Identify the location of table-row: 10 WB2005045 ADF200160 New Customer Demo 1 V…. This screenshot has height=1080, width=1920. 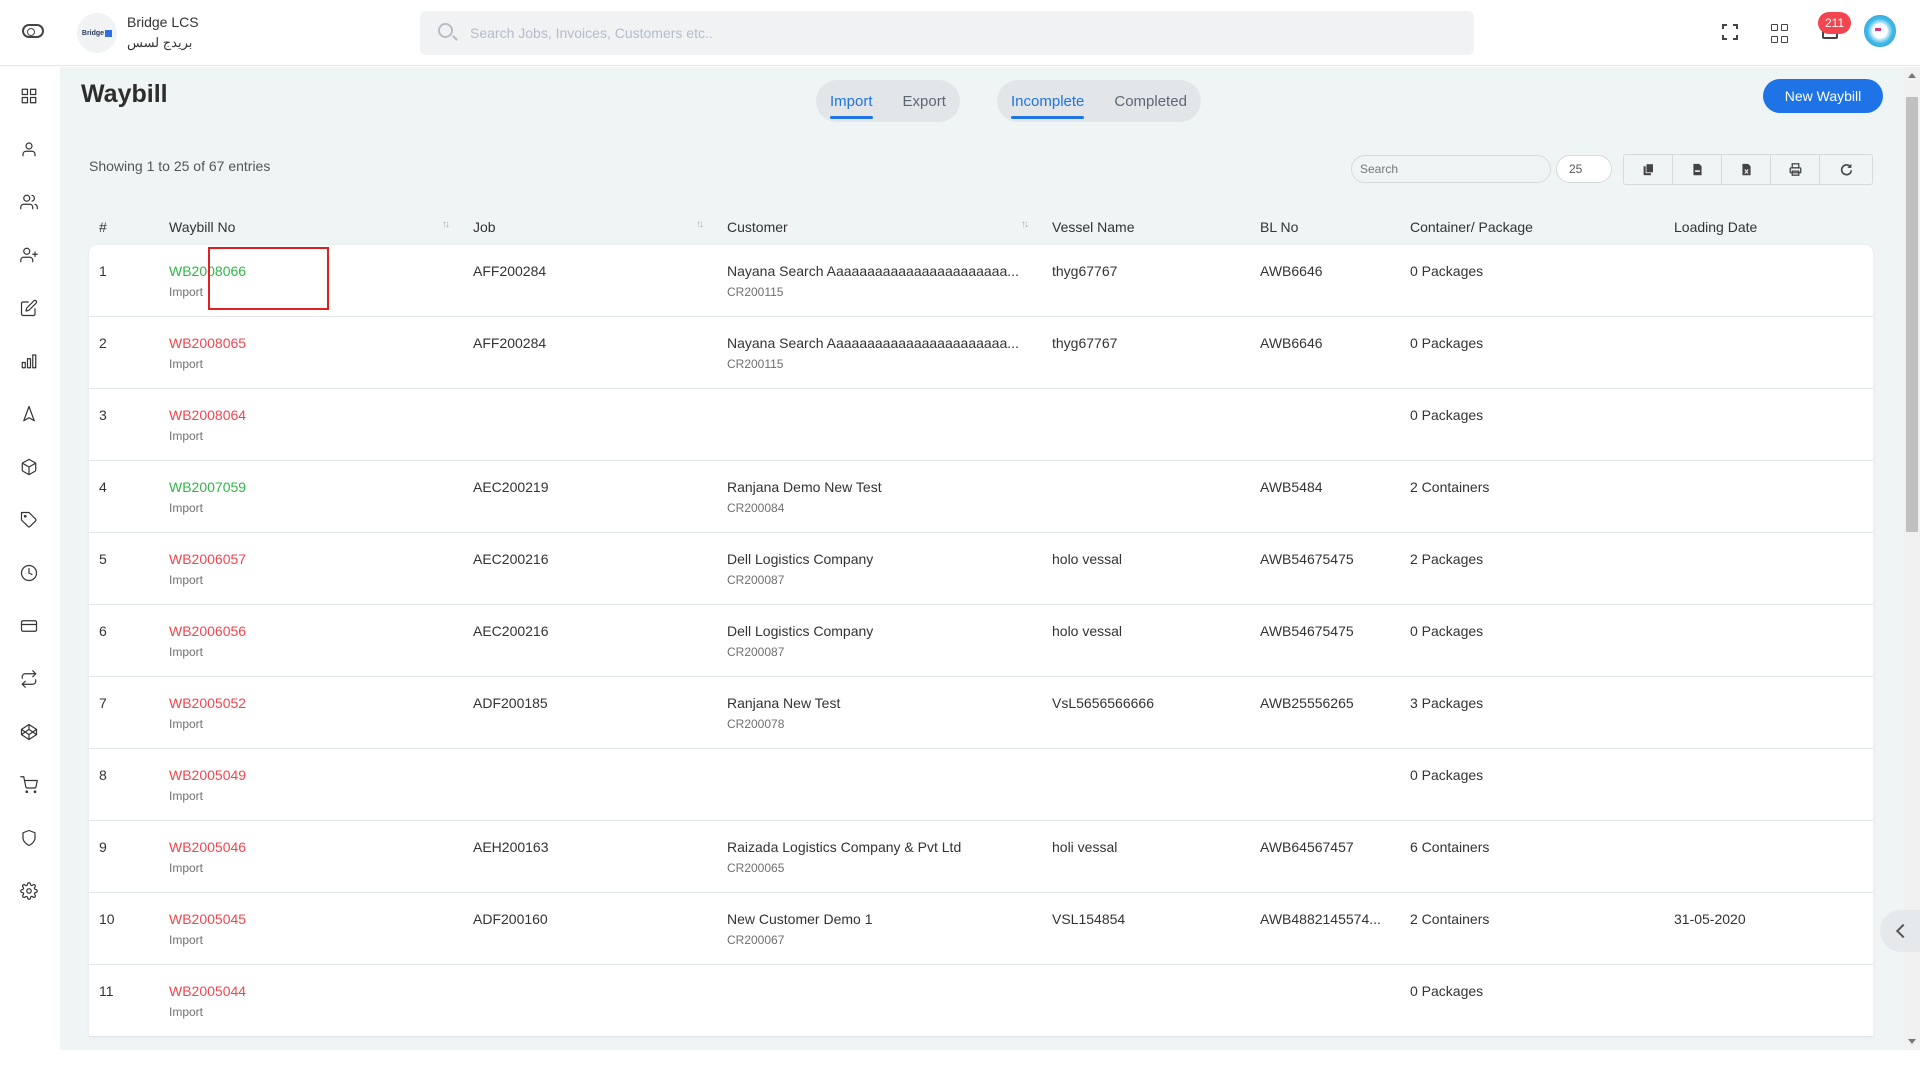
(981, 929).